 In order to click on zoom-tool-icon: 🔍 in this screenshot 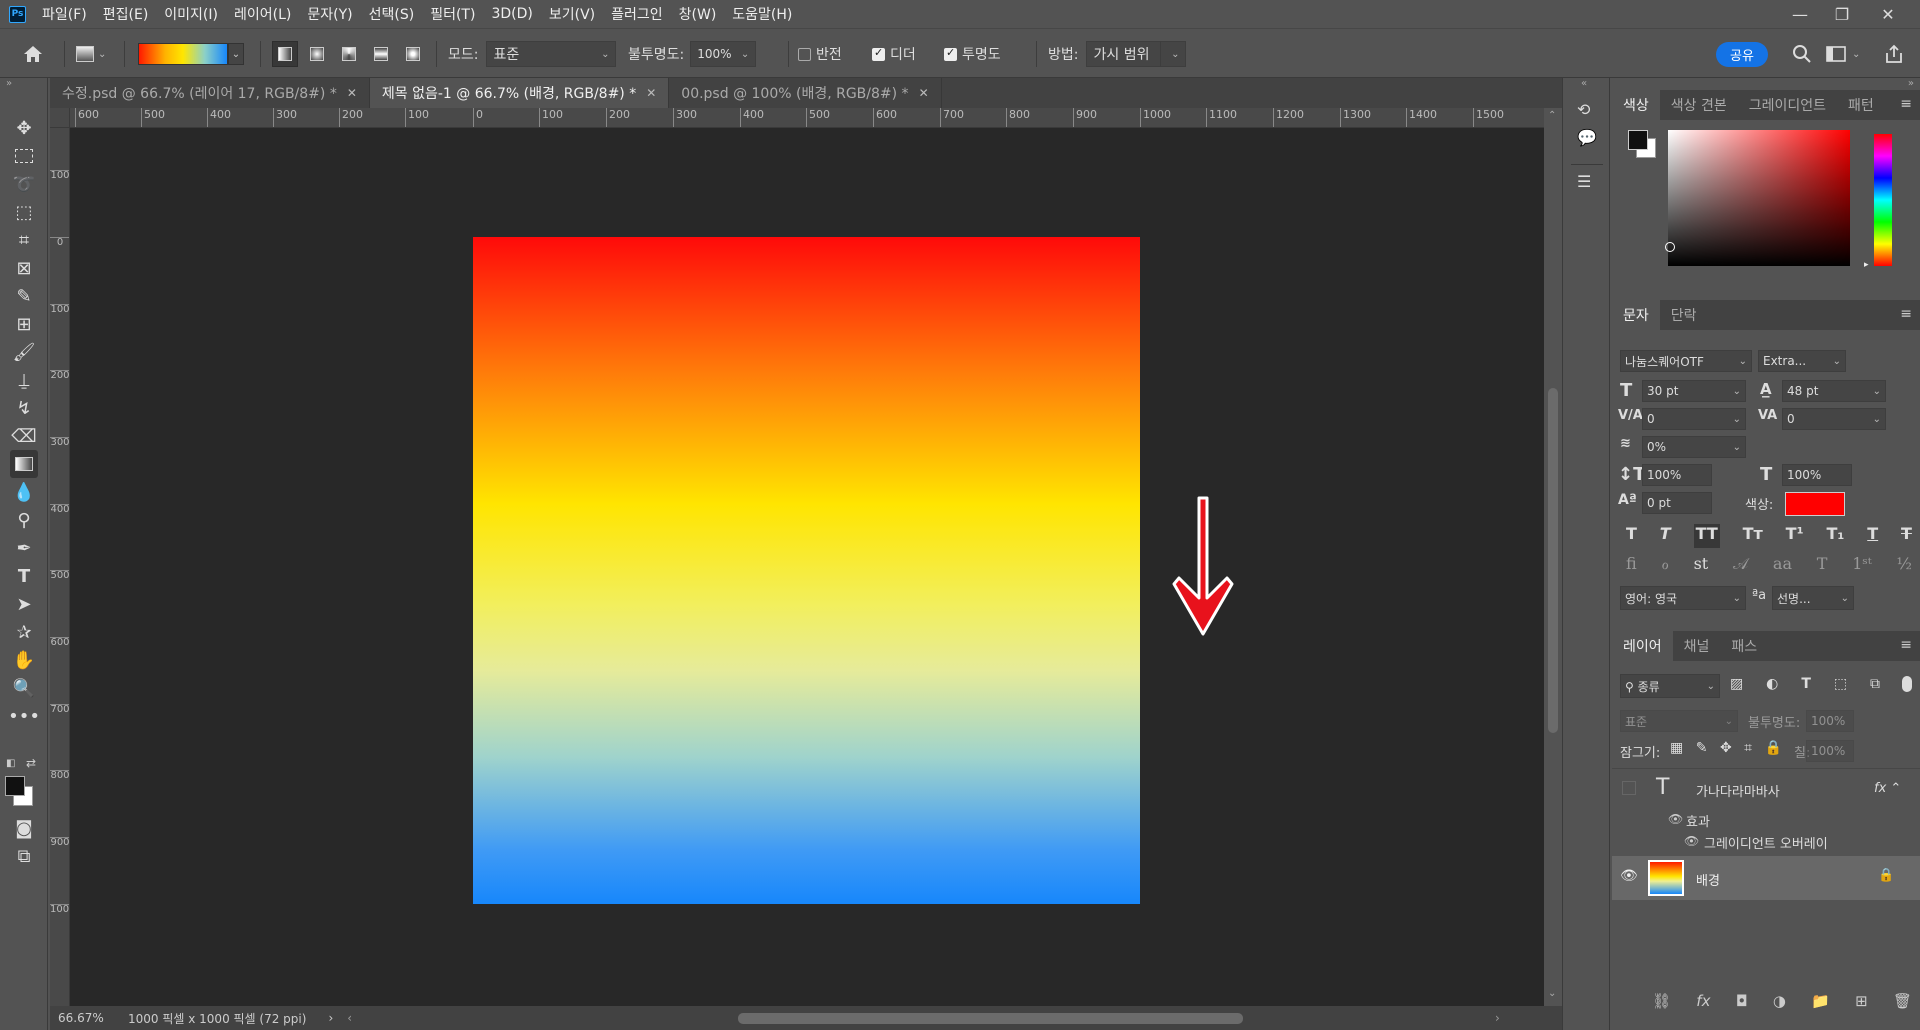, I will do `click(24, 688)`.